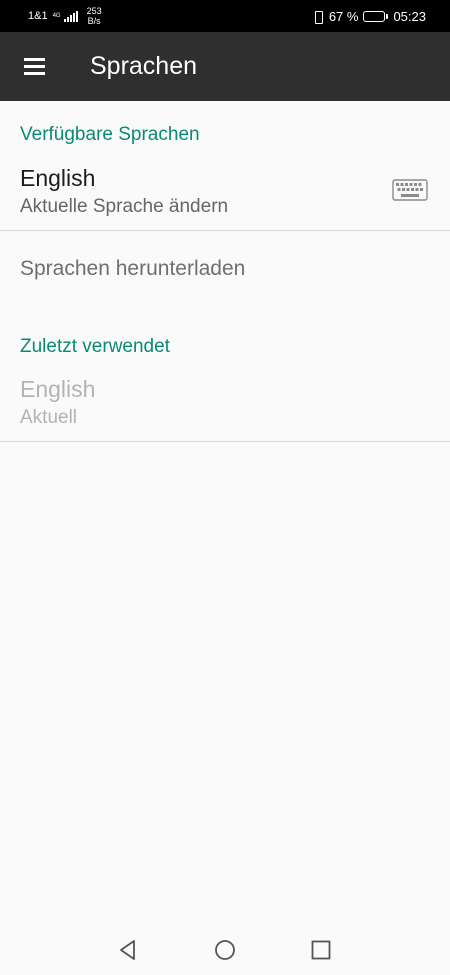  Describe the element at coordinates (132, 269) in the screenshot. I see `download-languages-button: Sprachen herunterladen` at that location.